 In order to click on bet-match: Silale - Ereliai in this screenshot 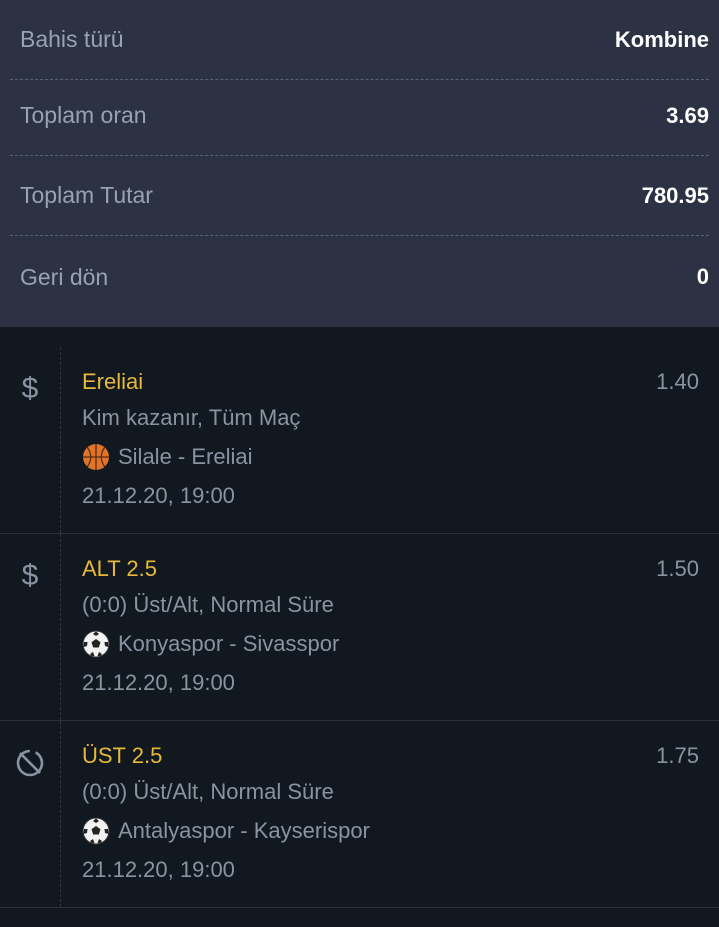, I will do `click(167, 457)`.